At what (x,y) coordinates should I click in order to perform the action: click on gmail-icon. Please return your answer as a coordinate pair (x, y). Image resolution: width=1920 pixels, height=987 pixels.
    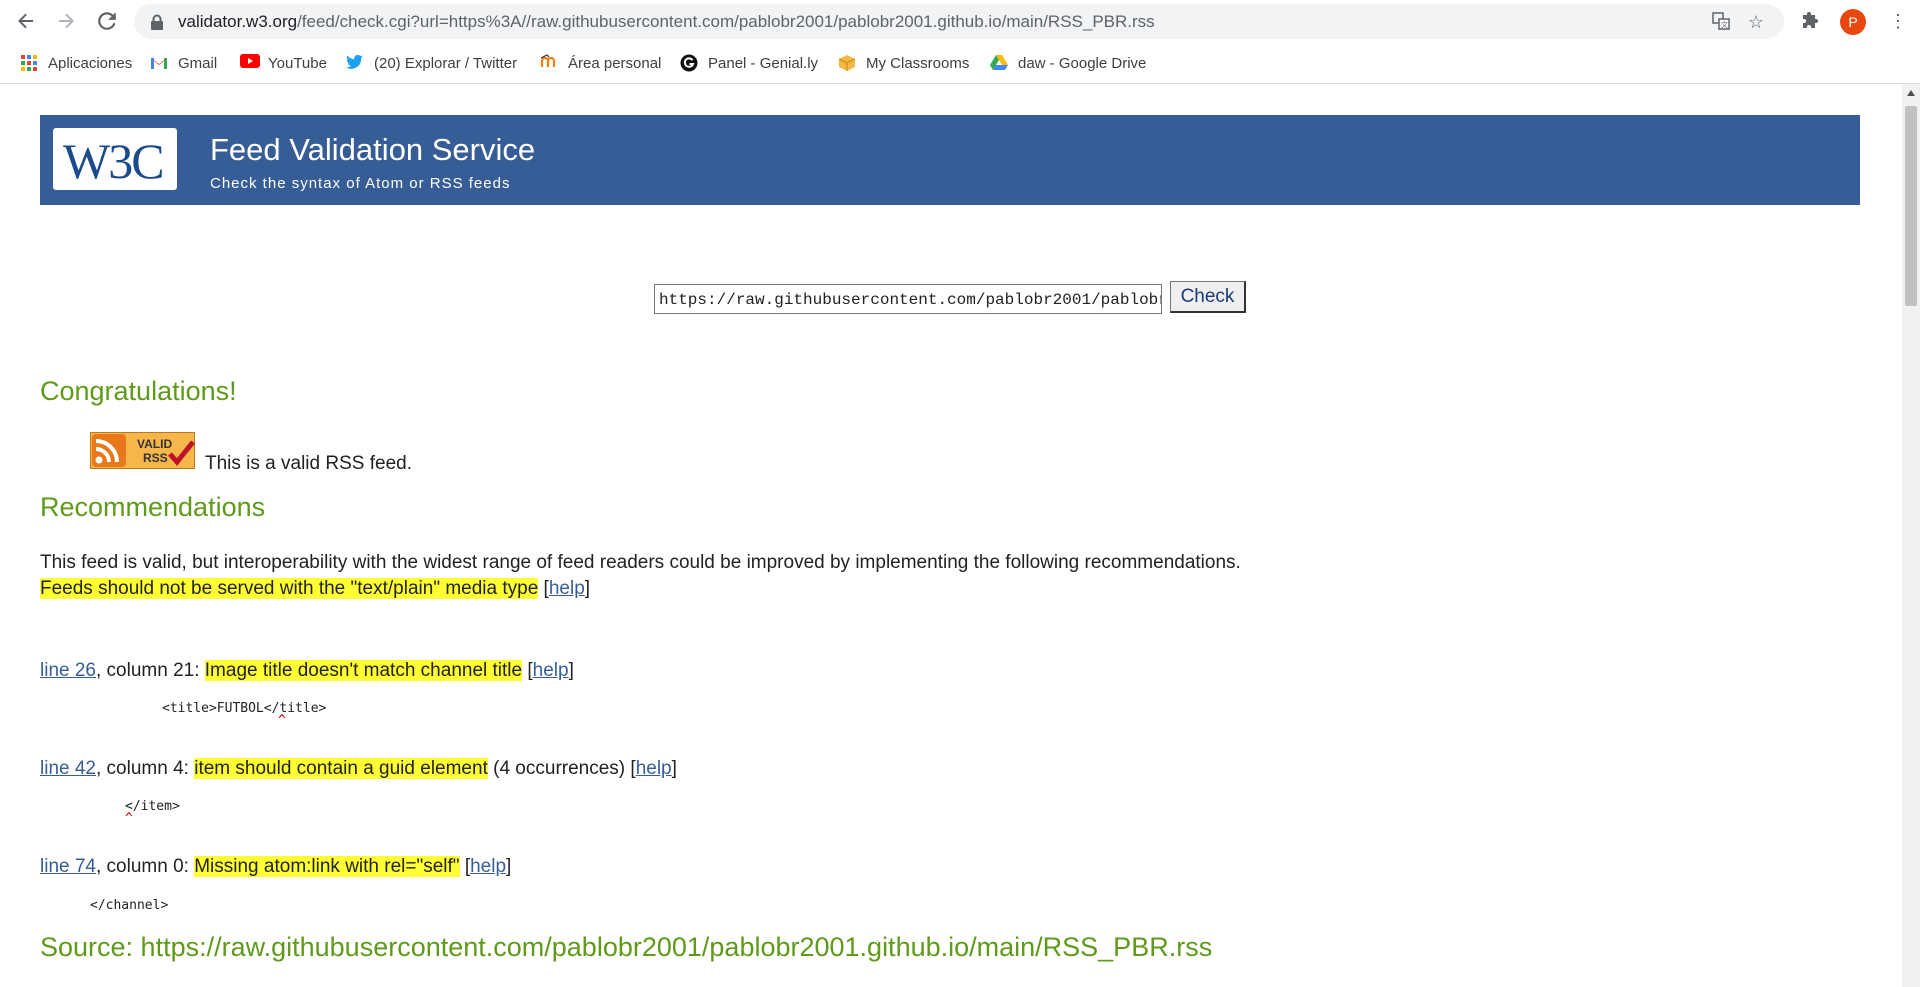
    Looking at the image, I should click on (159, 63).